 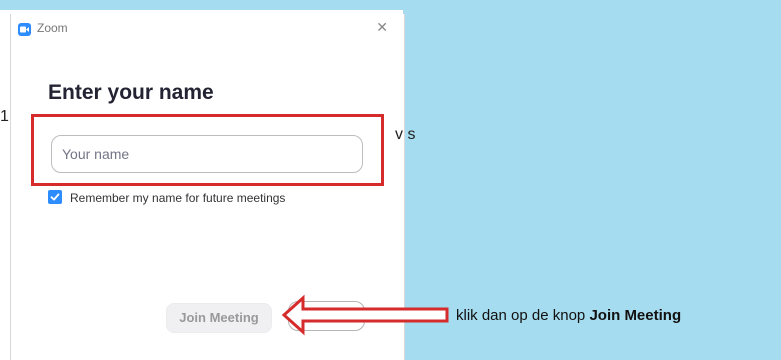 What do you see at coordinates (635, 315) in the screenshot?
I see `annotation-bold-text: Join Meeting` at bounding box center [635, 315].